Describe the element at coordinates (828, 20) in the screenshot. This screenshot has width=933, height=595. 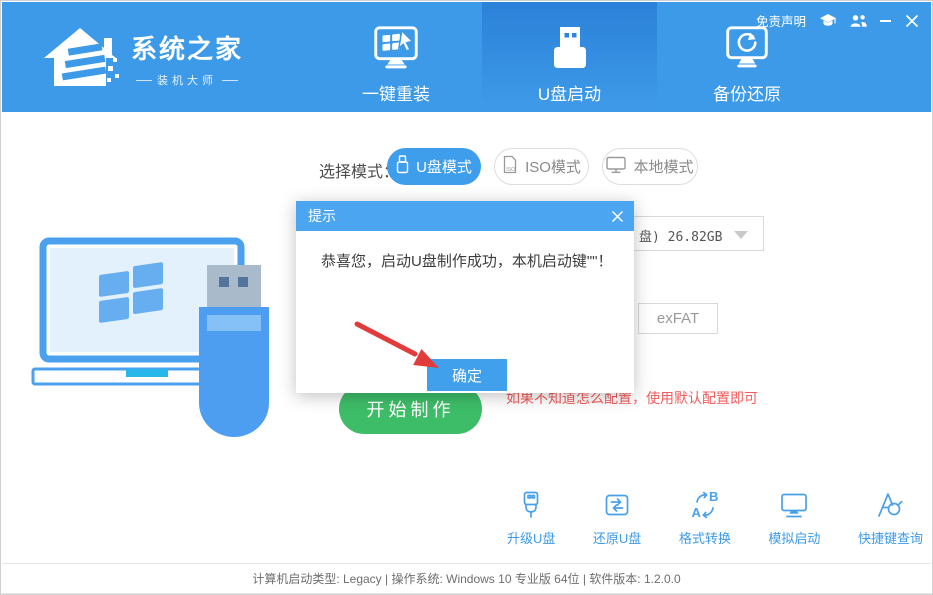
I see `graduation-cap-icon` at that location.